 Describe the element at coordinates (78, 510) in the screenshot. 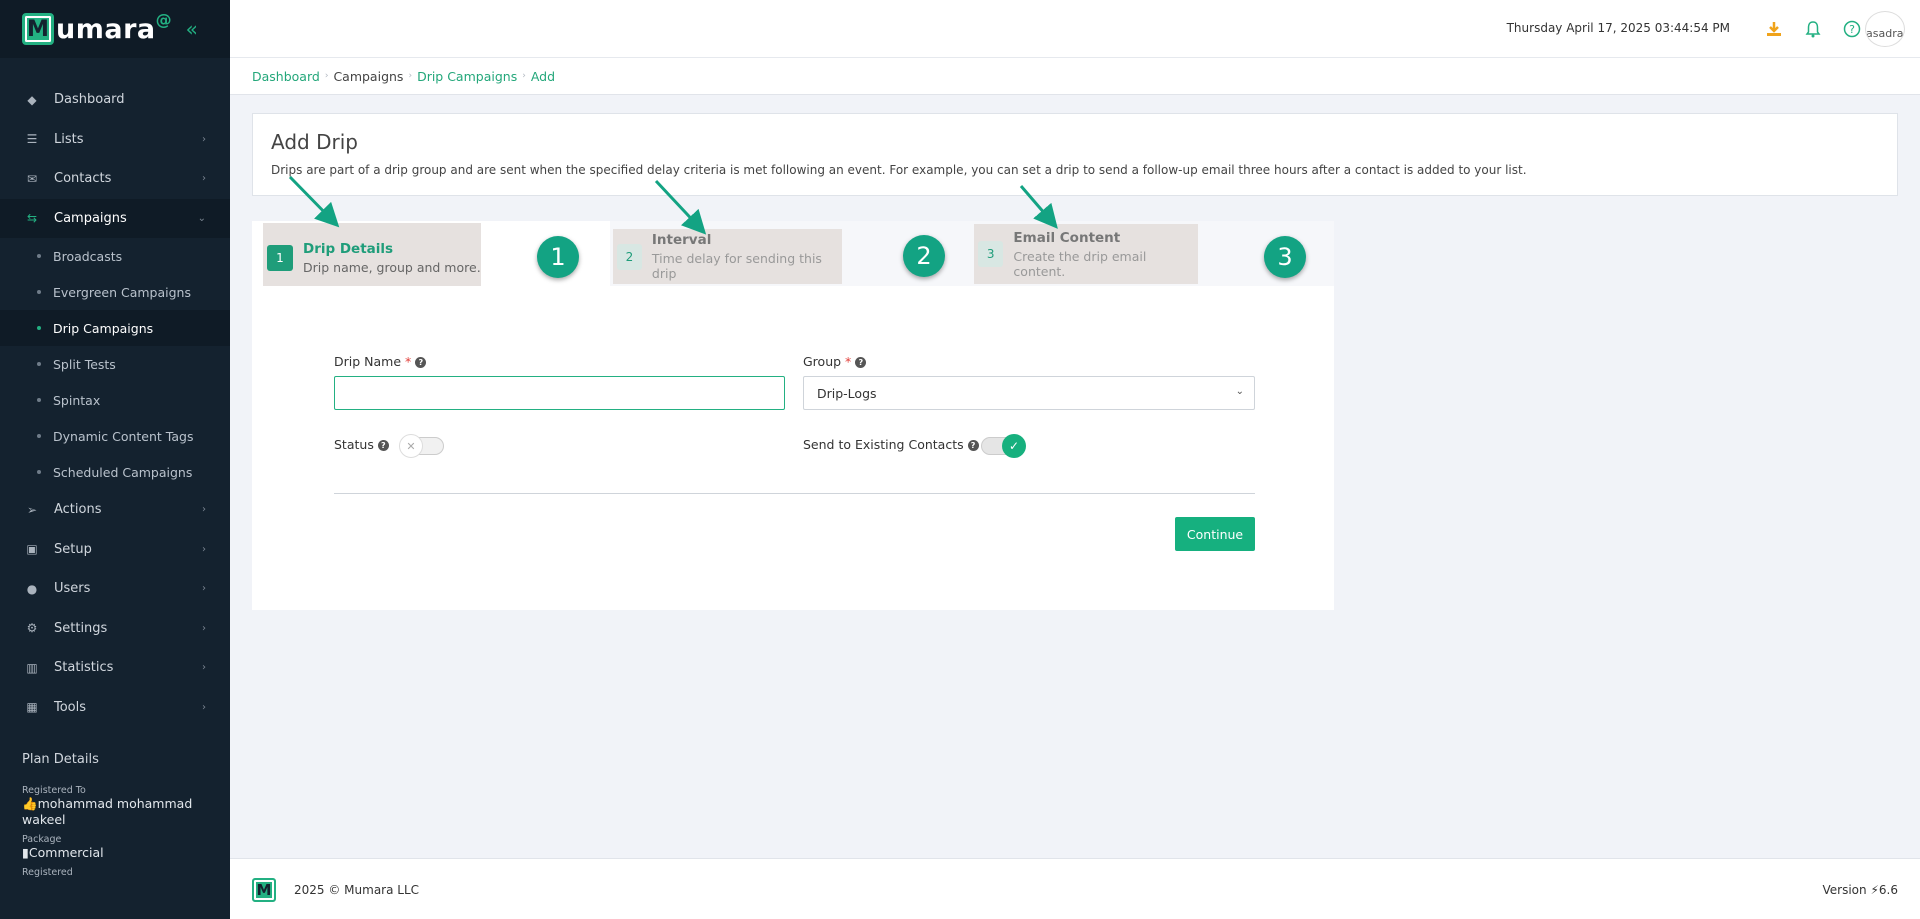

I see `sidebar-item-label: Actions` at that location.